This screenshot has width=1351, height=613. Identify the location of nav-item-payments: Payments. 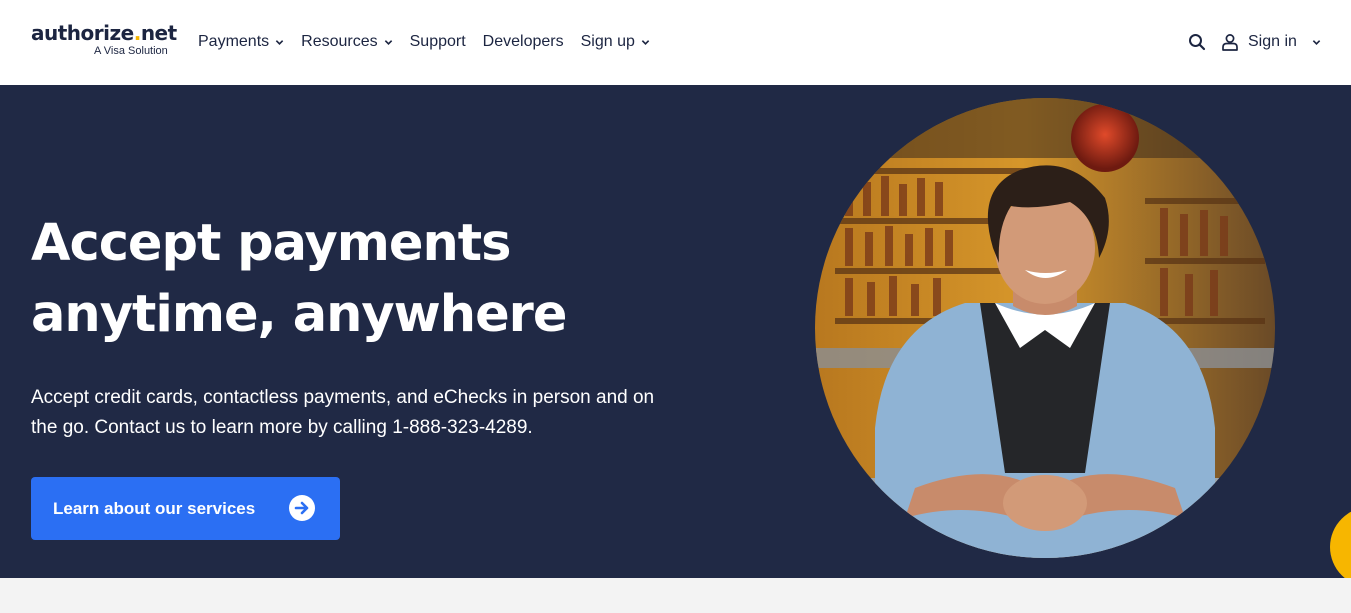
(241, 42).